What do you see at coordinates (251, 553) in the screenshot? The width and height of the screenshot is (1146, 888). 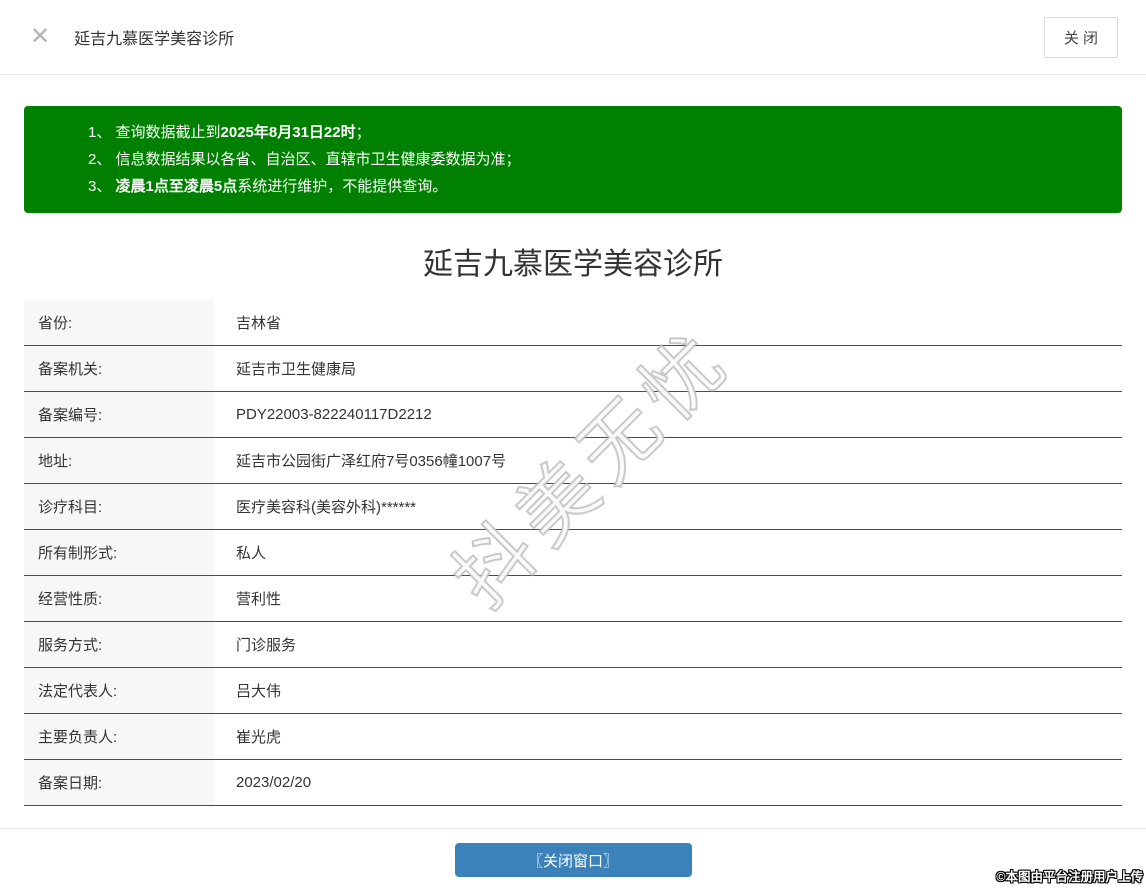 I see `row-value: 私人` at bounding box center [251, 553].